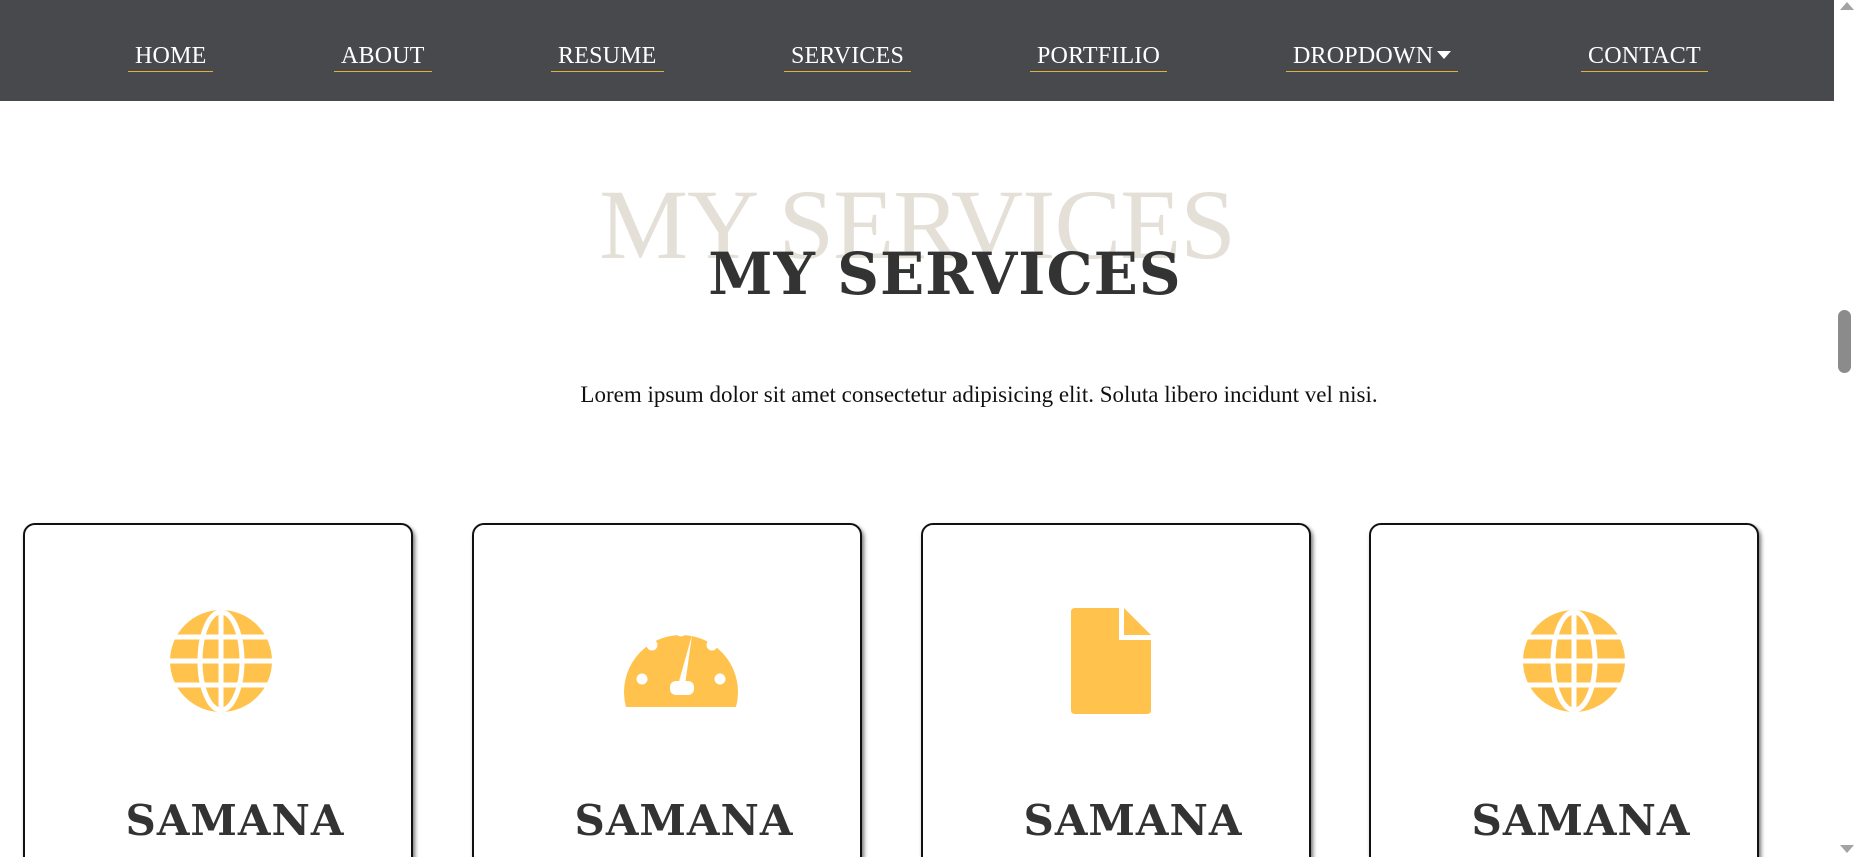  What do you see at coordinates (945, 274) in the screenshot?
I see `section-title: MY SERVICES` at bounding box center [945, 274].